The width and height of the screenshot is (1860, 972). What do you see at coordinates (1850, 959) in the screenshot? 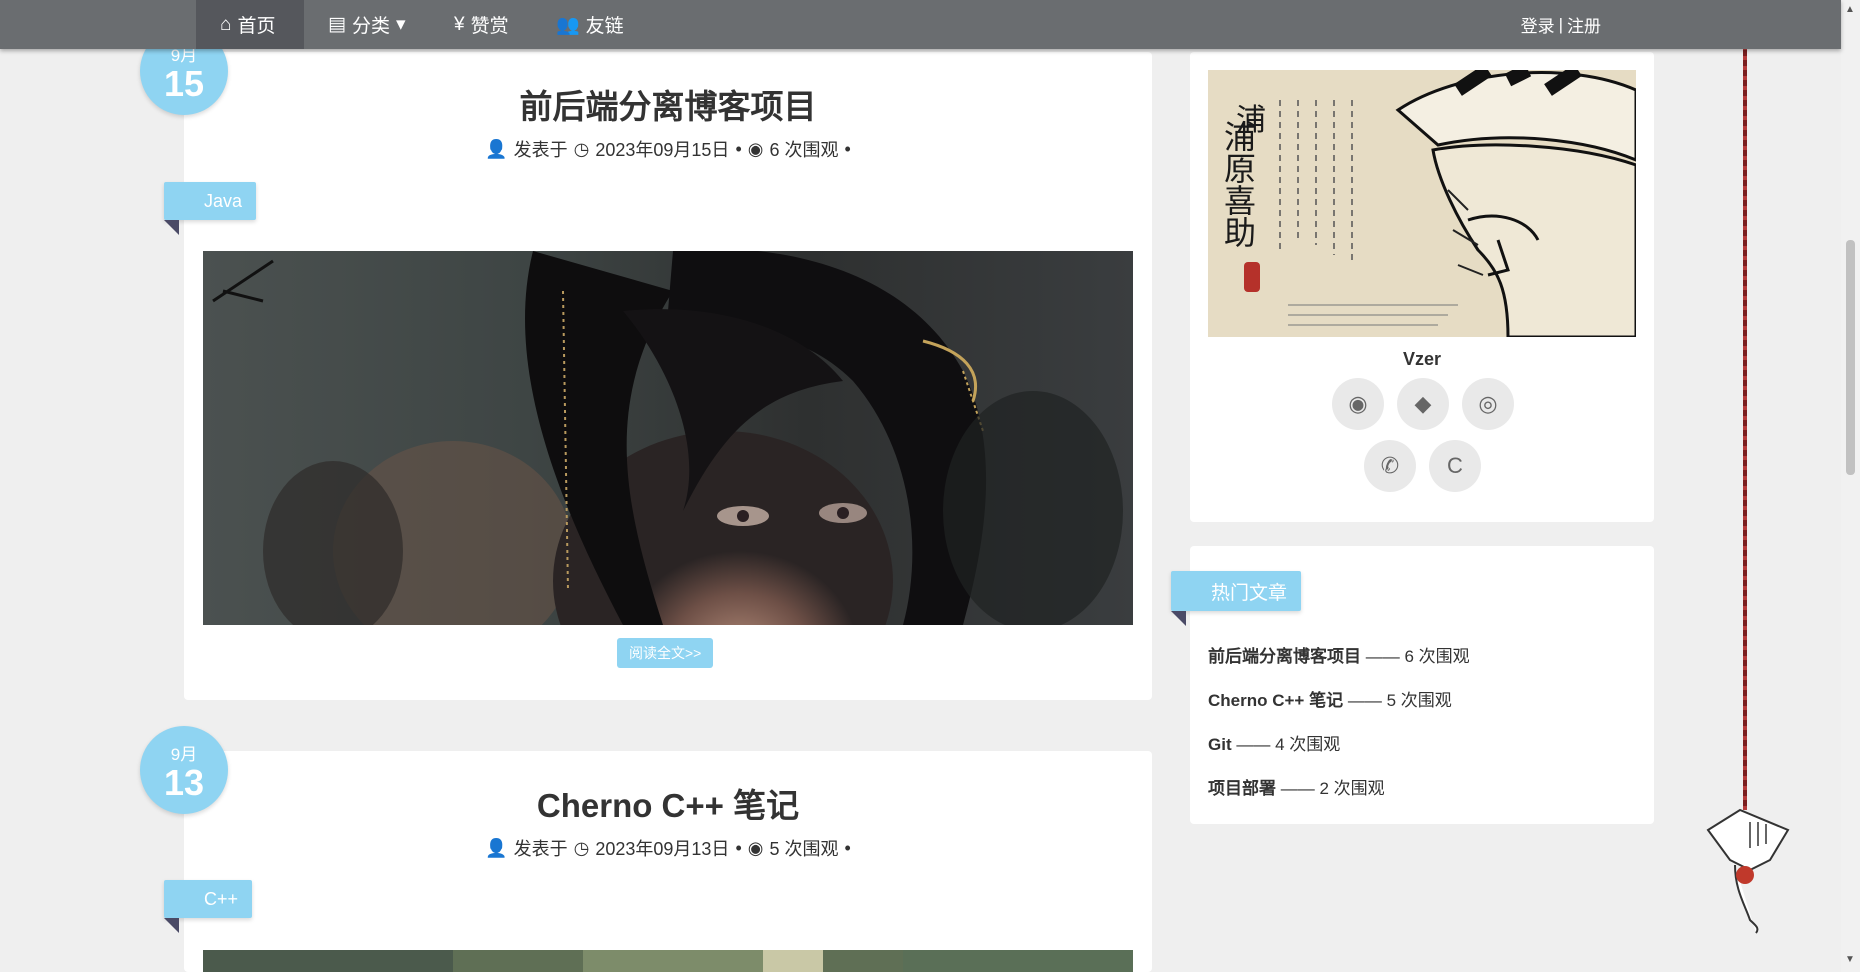
I see `scroll-down-icon: ▼` at bounding box center [1850, 959].